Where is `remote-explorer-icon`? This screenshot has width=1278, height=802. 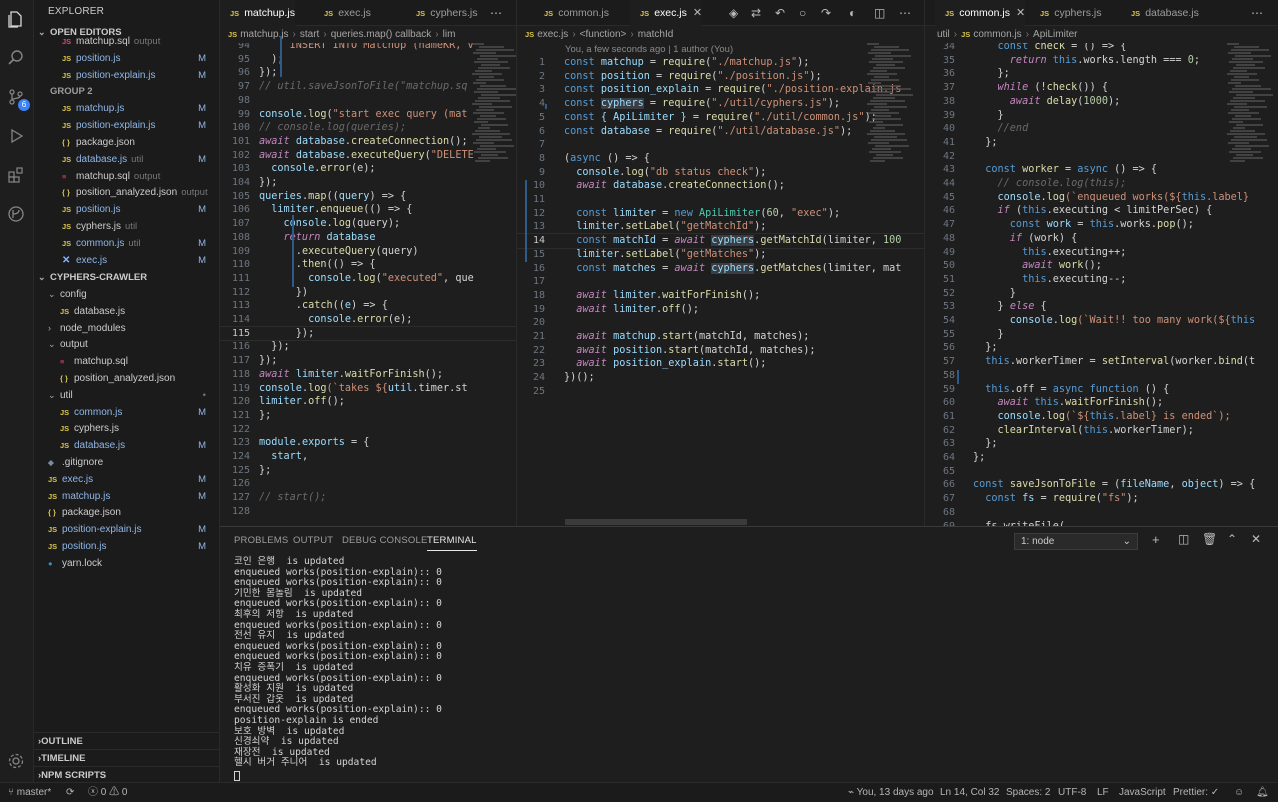
remote-explorer-icon is located at coordinates (16, 214).